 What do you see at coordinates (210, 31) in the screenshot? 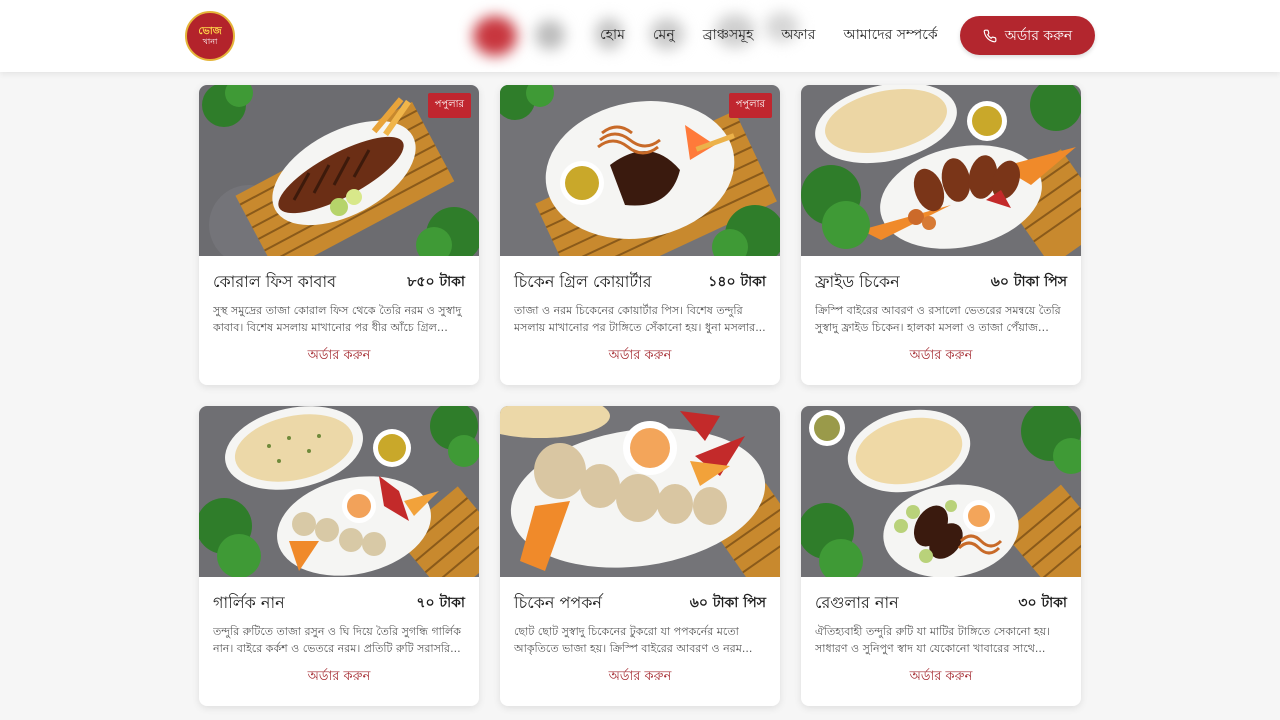
I see `logo-line-1: ভোজ` at bounding box center [210, 31].